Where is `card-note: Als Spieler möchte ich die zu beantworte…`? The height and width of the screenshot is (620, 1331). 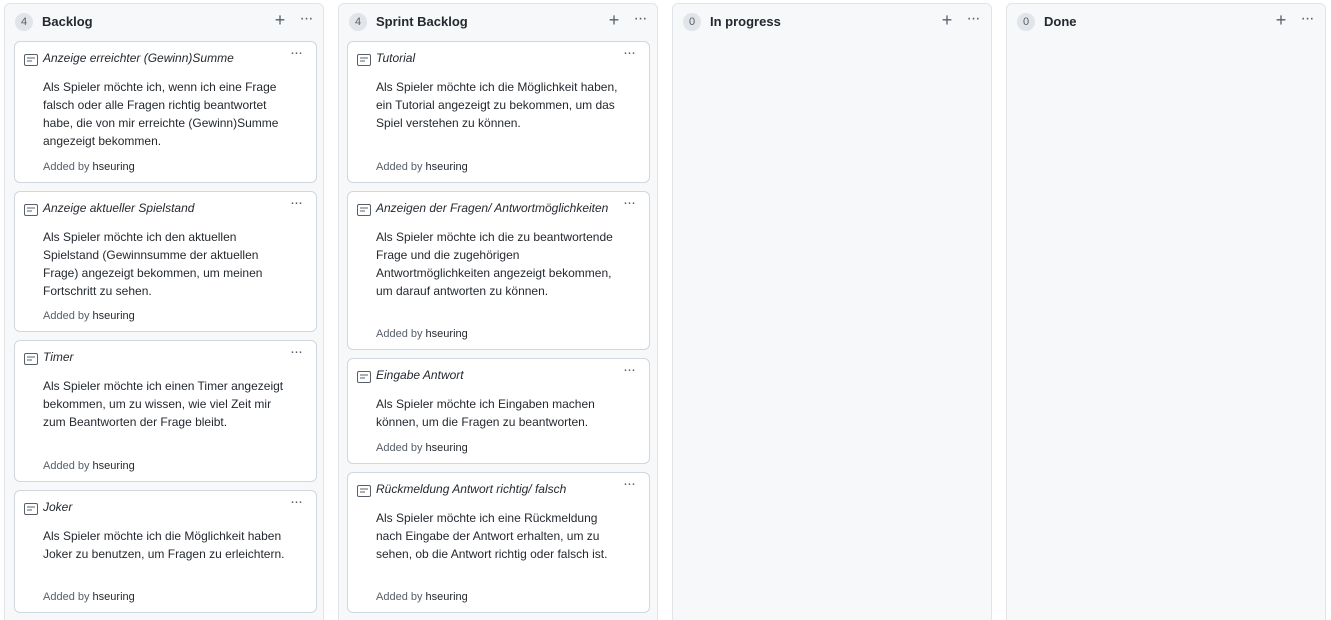 card-note: Als Spieler möchte ich die zu beantworte… is located at coordinates (494, 264).